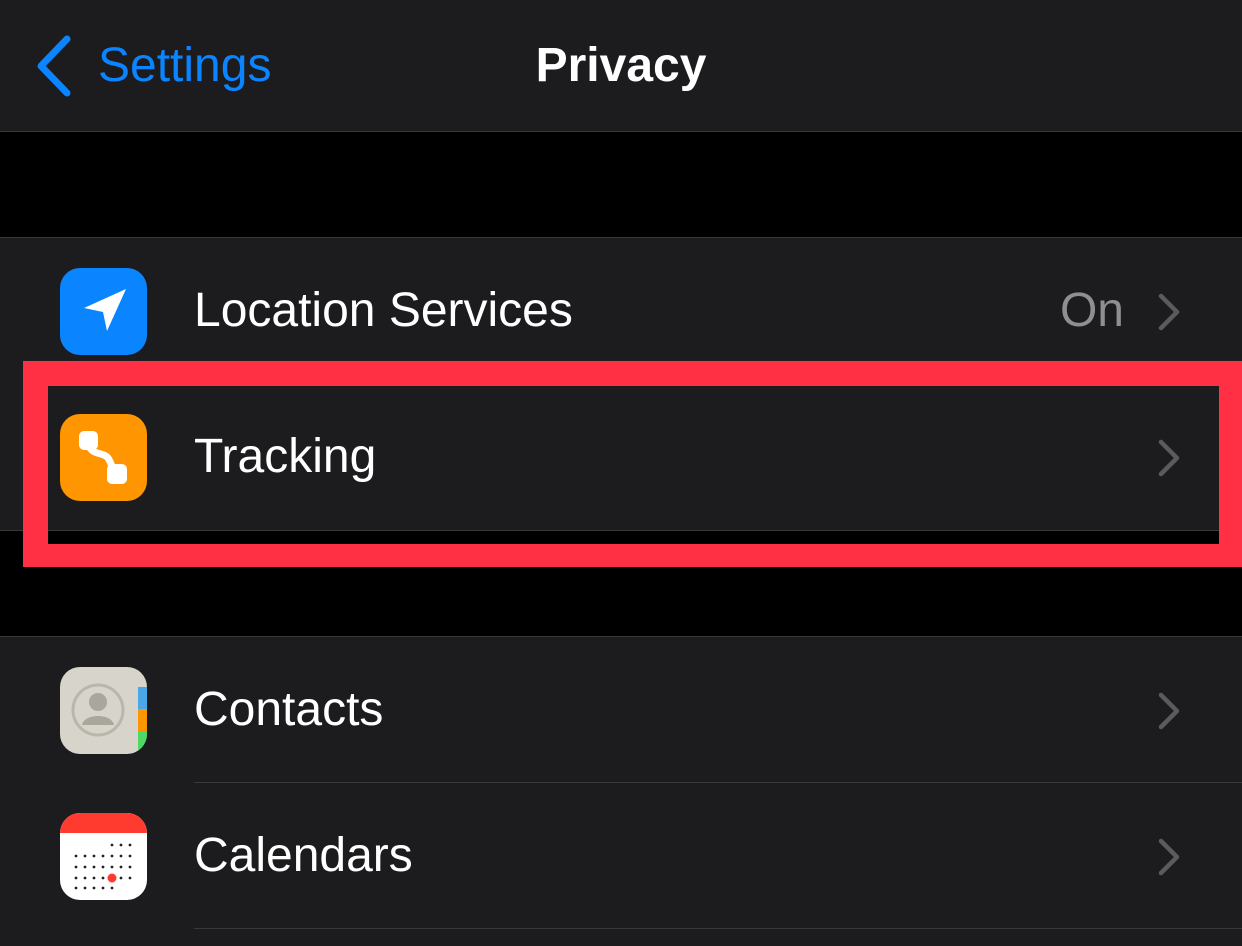  What do you see at coordinates (103, 457) in the screenshot?
I see `tracking-icon` at bounding box center [103, 457].